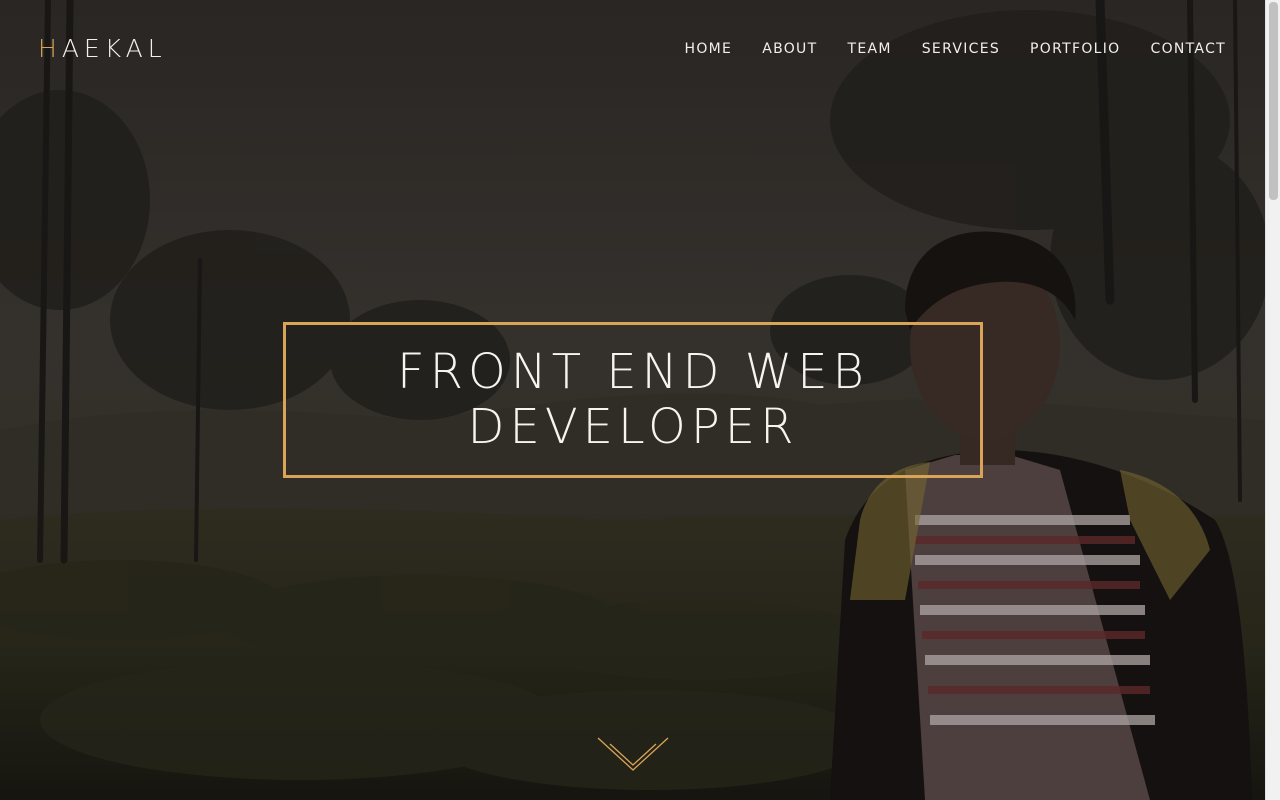  Describe the element at coordinates (1273, 101) in the screenshot. I see `scrollbar-thumb` at that location.